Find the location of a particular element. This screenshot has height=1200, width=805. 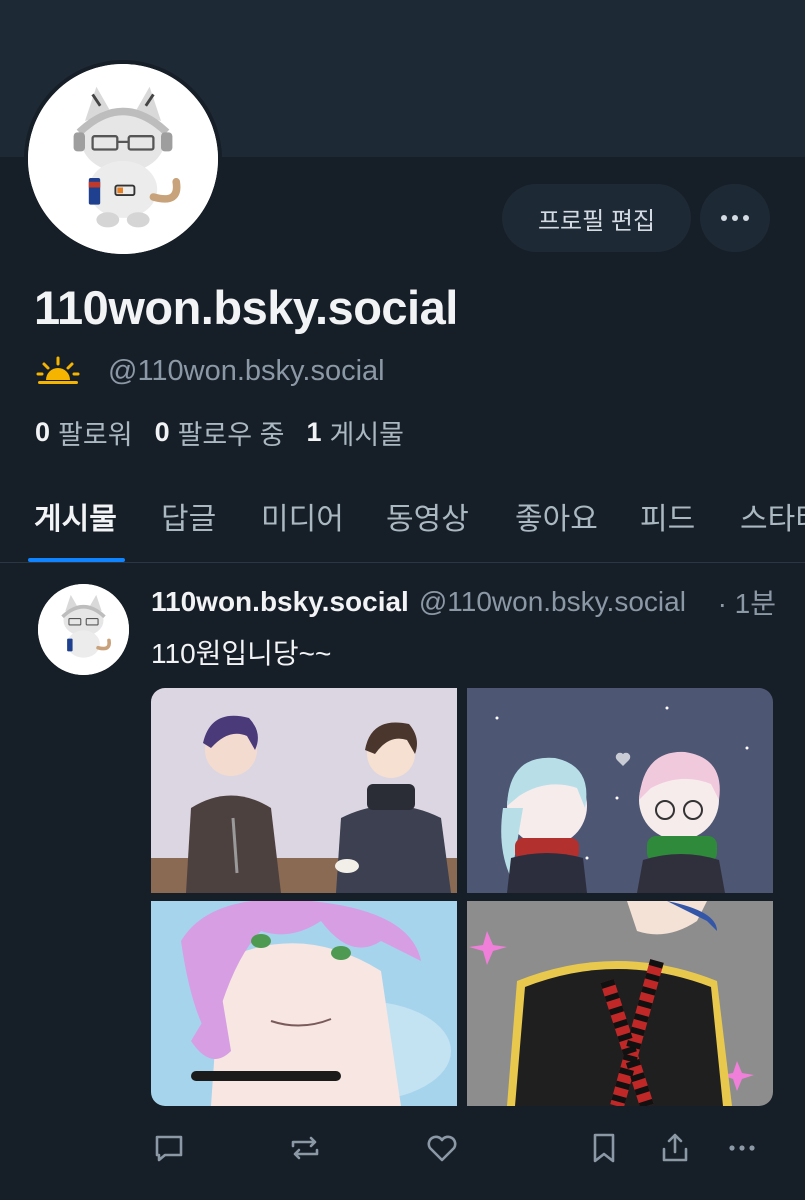

post-actions is located at coordinates (402, 1152).